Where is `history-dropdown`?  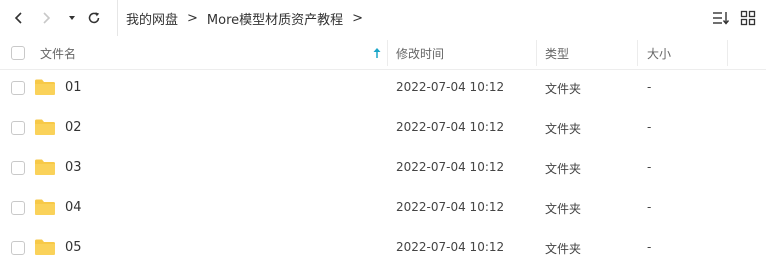 history-dropdown is located at coordinates (72, 18).